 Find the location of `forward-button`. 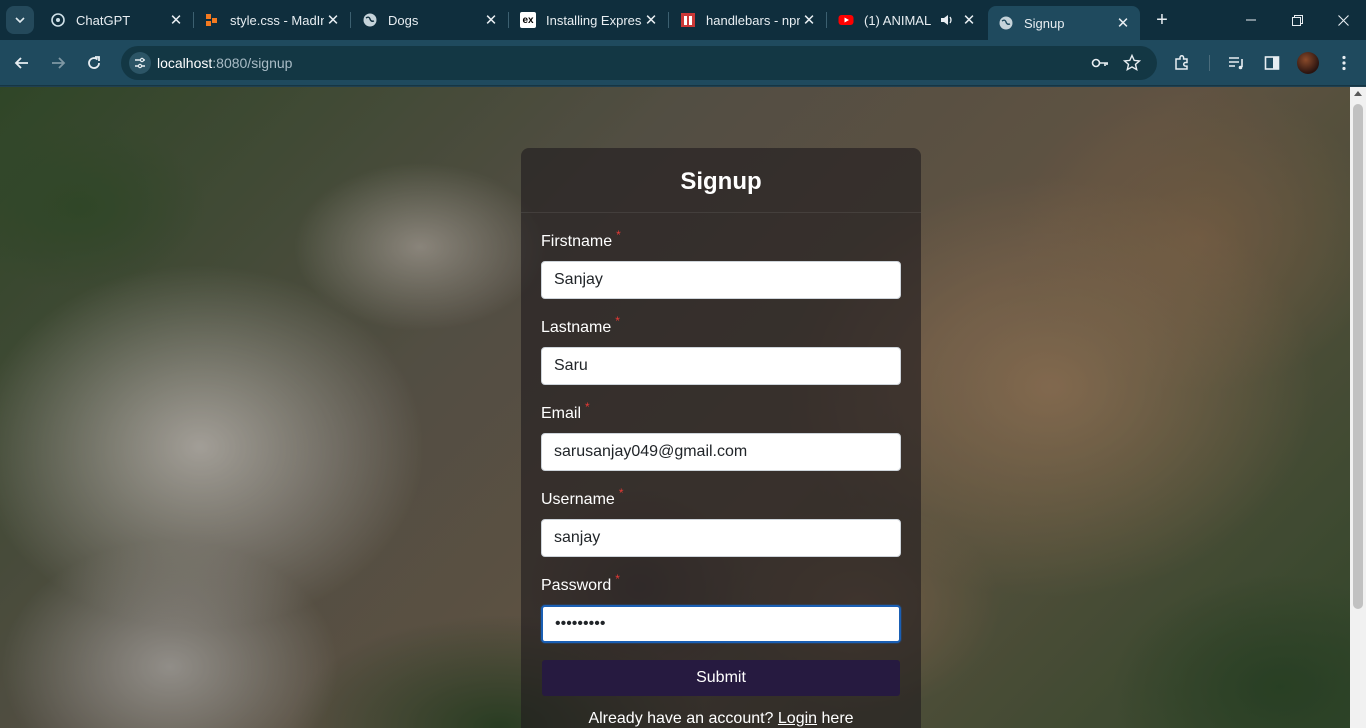

forward-button is located at coordinates (58, 63).